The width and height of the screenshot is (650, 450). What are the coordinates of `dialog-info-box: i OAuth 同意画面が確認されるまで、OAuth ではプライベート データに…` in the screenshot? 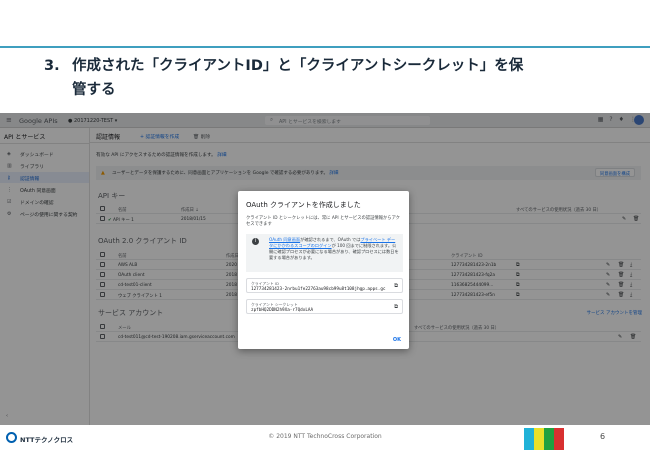 It's located at (324, 253).